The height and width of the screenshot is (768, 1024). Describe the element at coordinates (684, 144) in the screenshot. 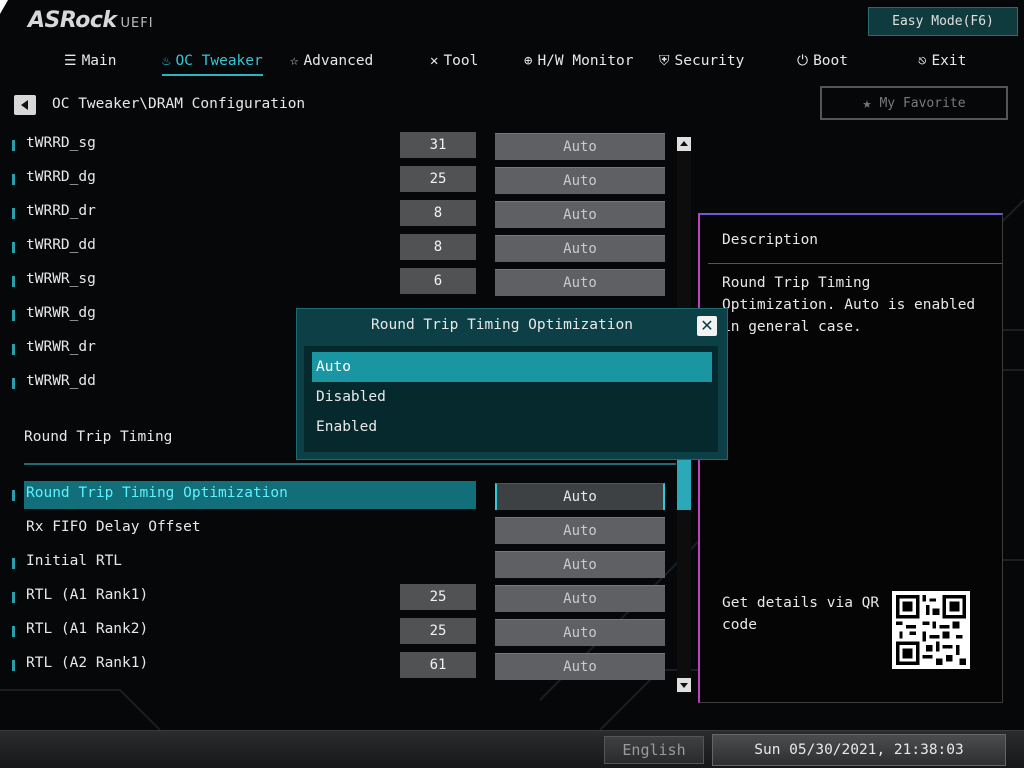

I see `scroll-up-arrow-icon` at that location.